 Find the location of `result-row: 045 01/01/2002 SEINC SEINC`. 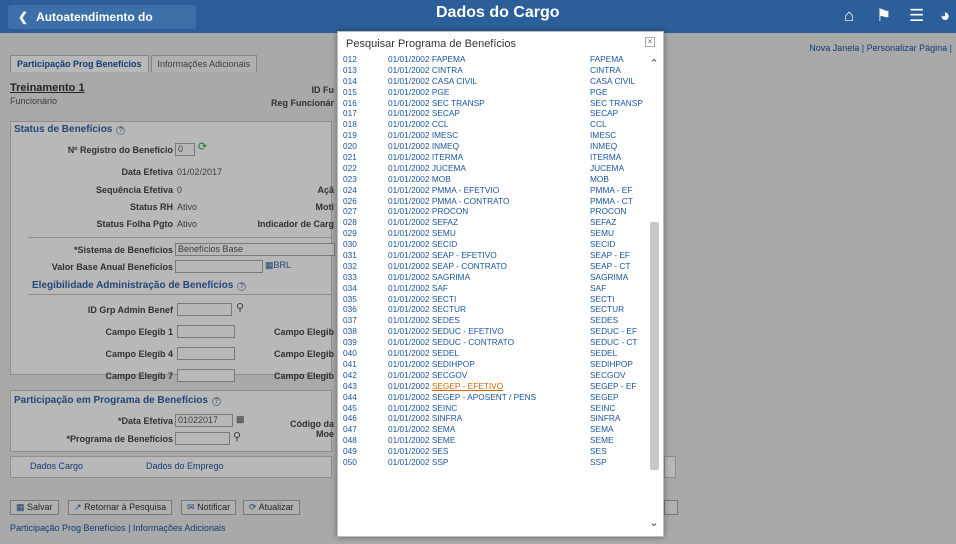

result-row: 045 01/01/2002 SEINC SEINC is located at coordinates (494, 408).